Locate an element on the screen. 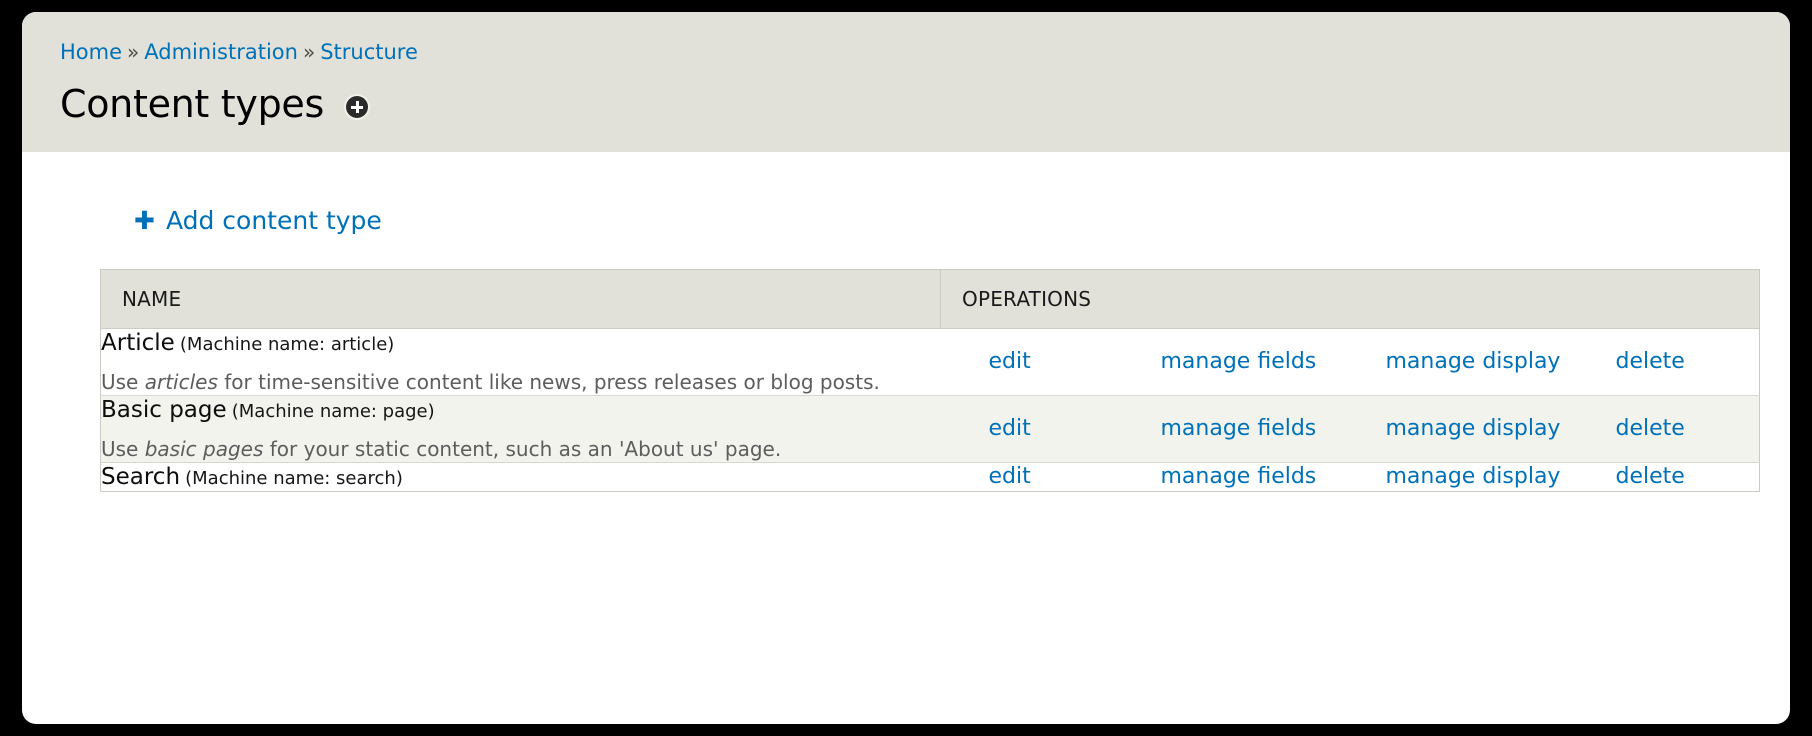 This screenshot has width=1812, height=736. column-header-name: Name is located at coordinates (520, 299).